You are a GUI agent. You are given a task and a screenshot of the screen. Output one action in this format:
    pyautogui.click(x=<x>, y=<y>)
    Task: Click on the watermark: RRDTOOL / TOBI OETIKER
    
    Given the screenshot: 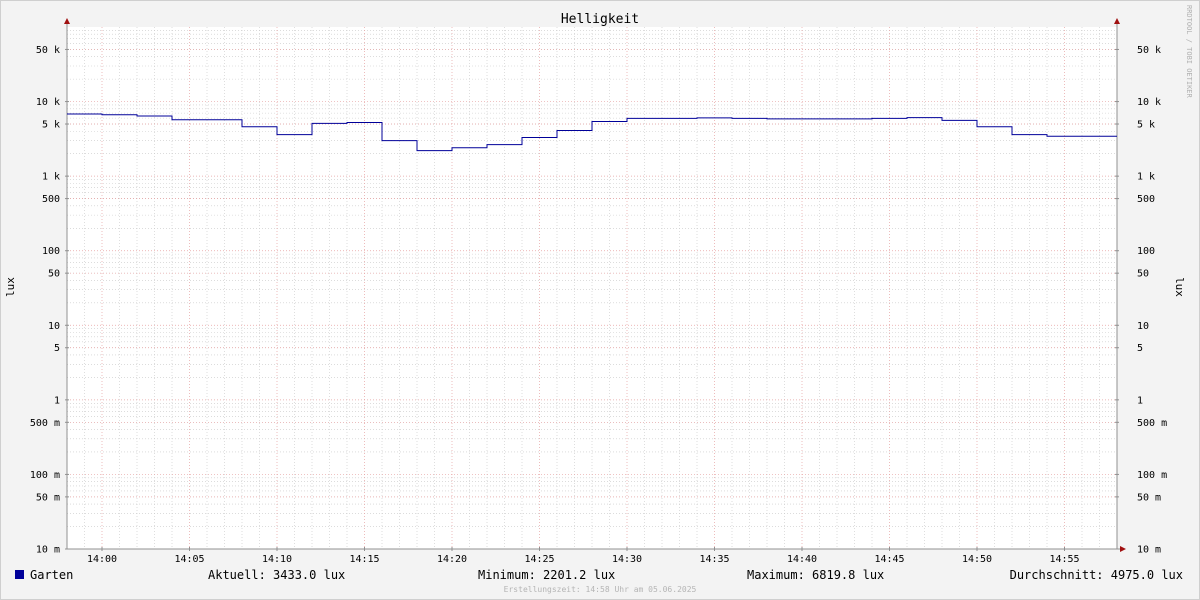 What is the action you would take?
    pyautogui.click(x=1189, y=52)
    